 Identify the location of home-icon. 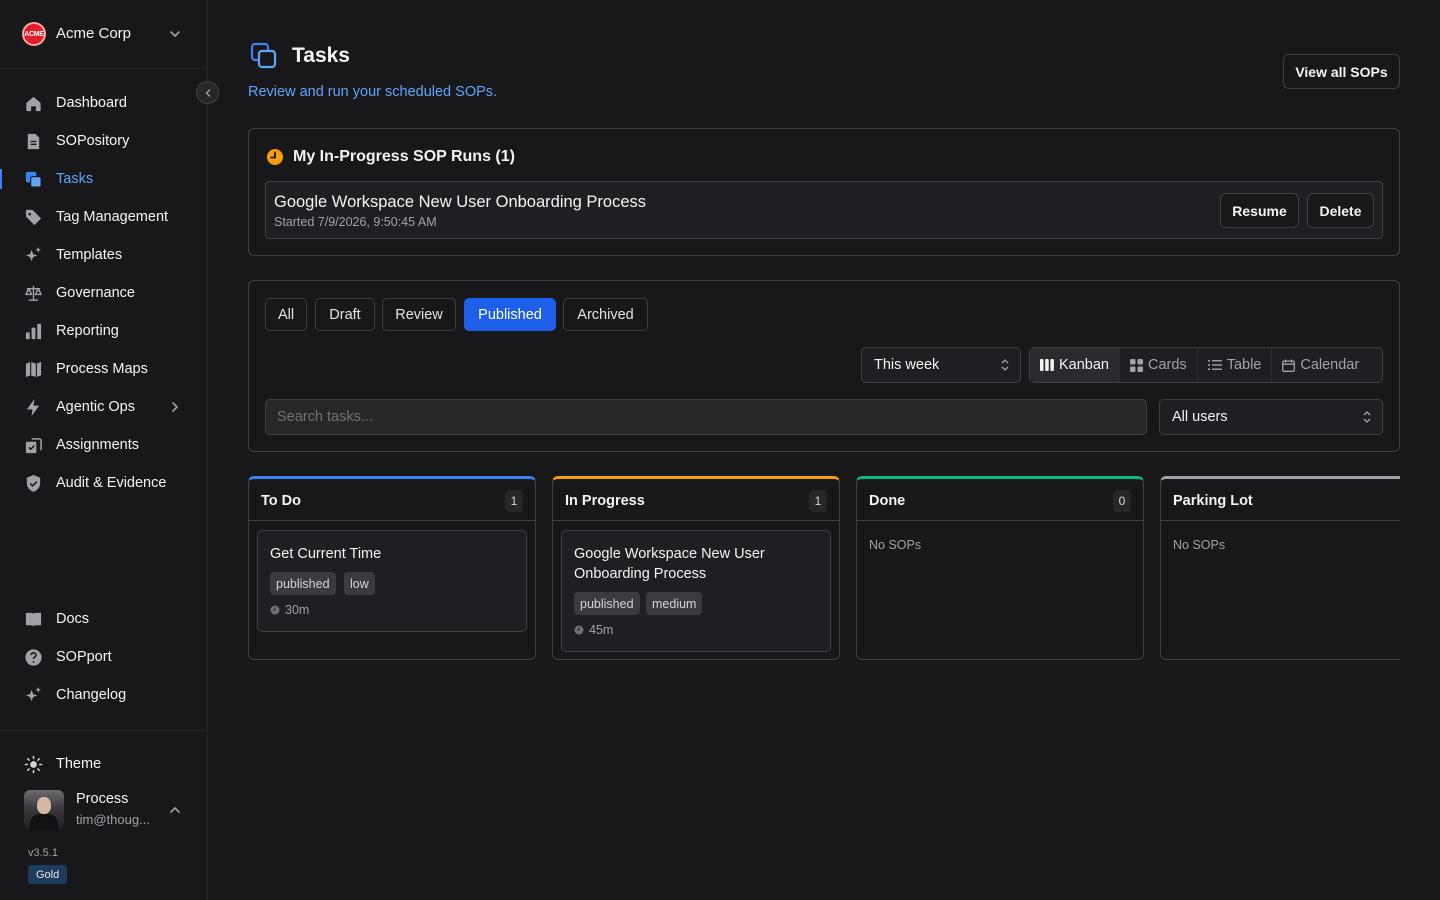
(33, 104).